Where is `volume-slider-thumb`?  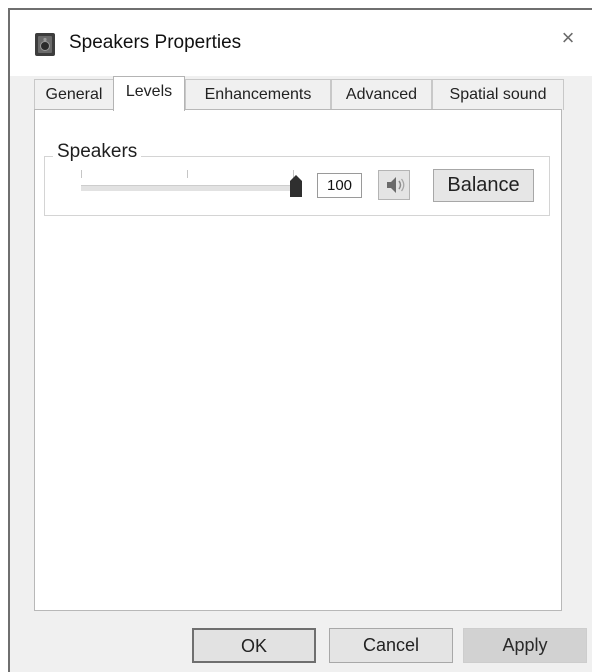 volume-slider-thumb is located at coordinates (296, 186).